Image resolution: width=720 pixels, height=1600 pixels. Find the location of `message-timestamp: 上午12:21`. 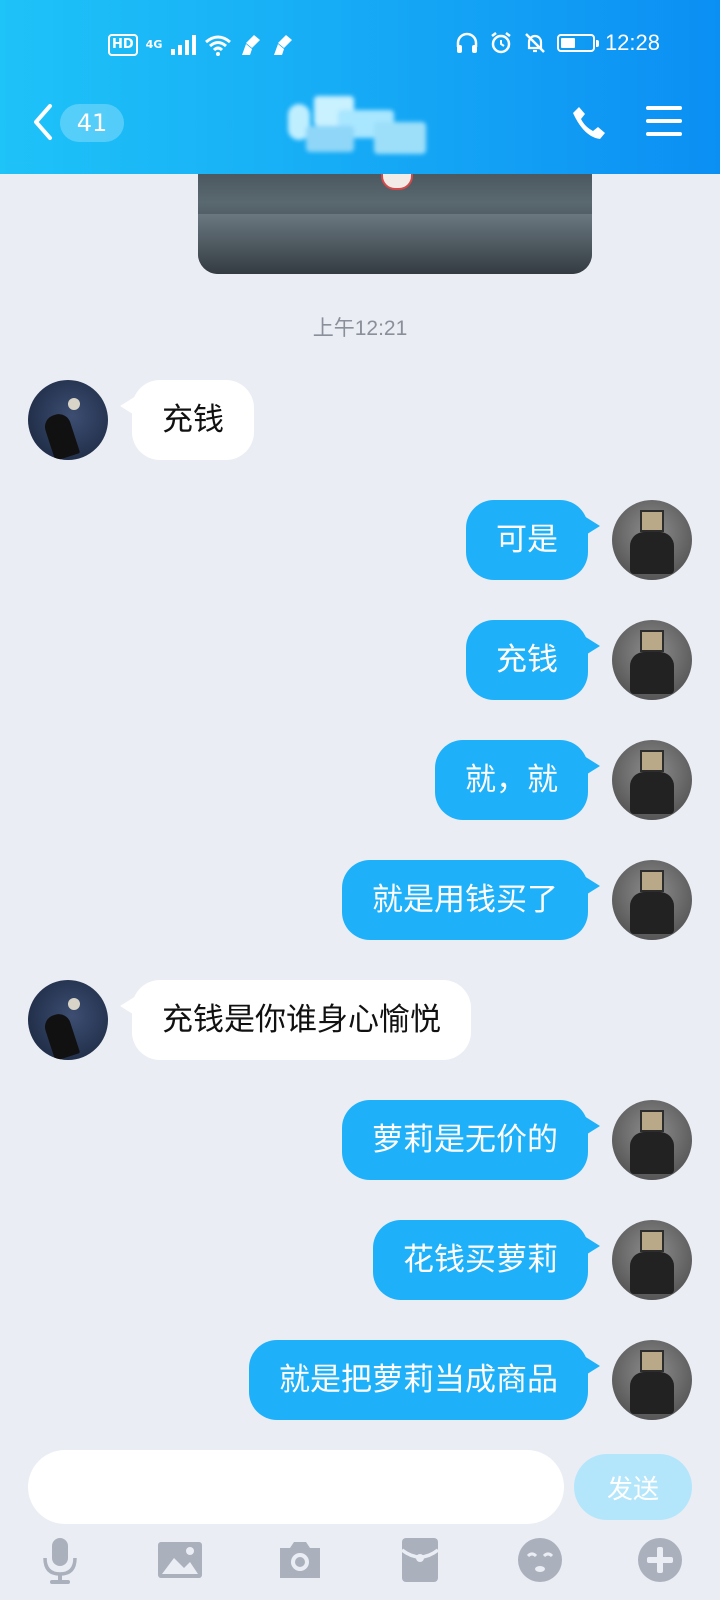

message-timestamp: 上午12:21 is located at coordinates (360, 328).